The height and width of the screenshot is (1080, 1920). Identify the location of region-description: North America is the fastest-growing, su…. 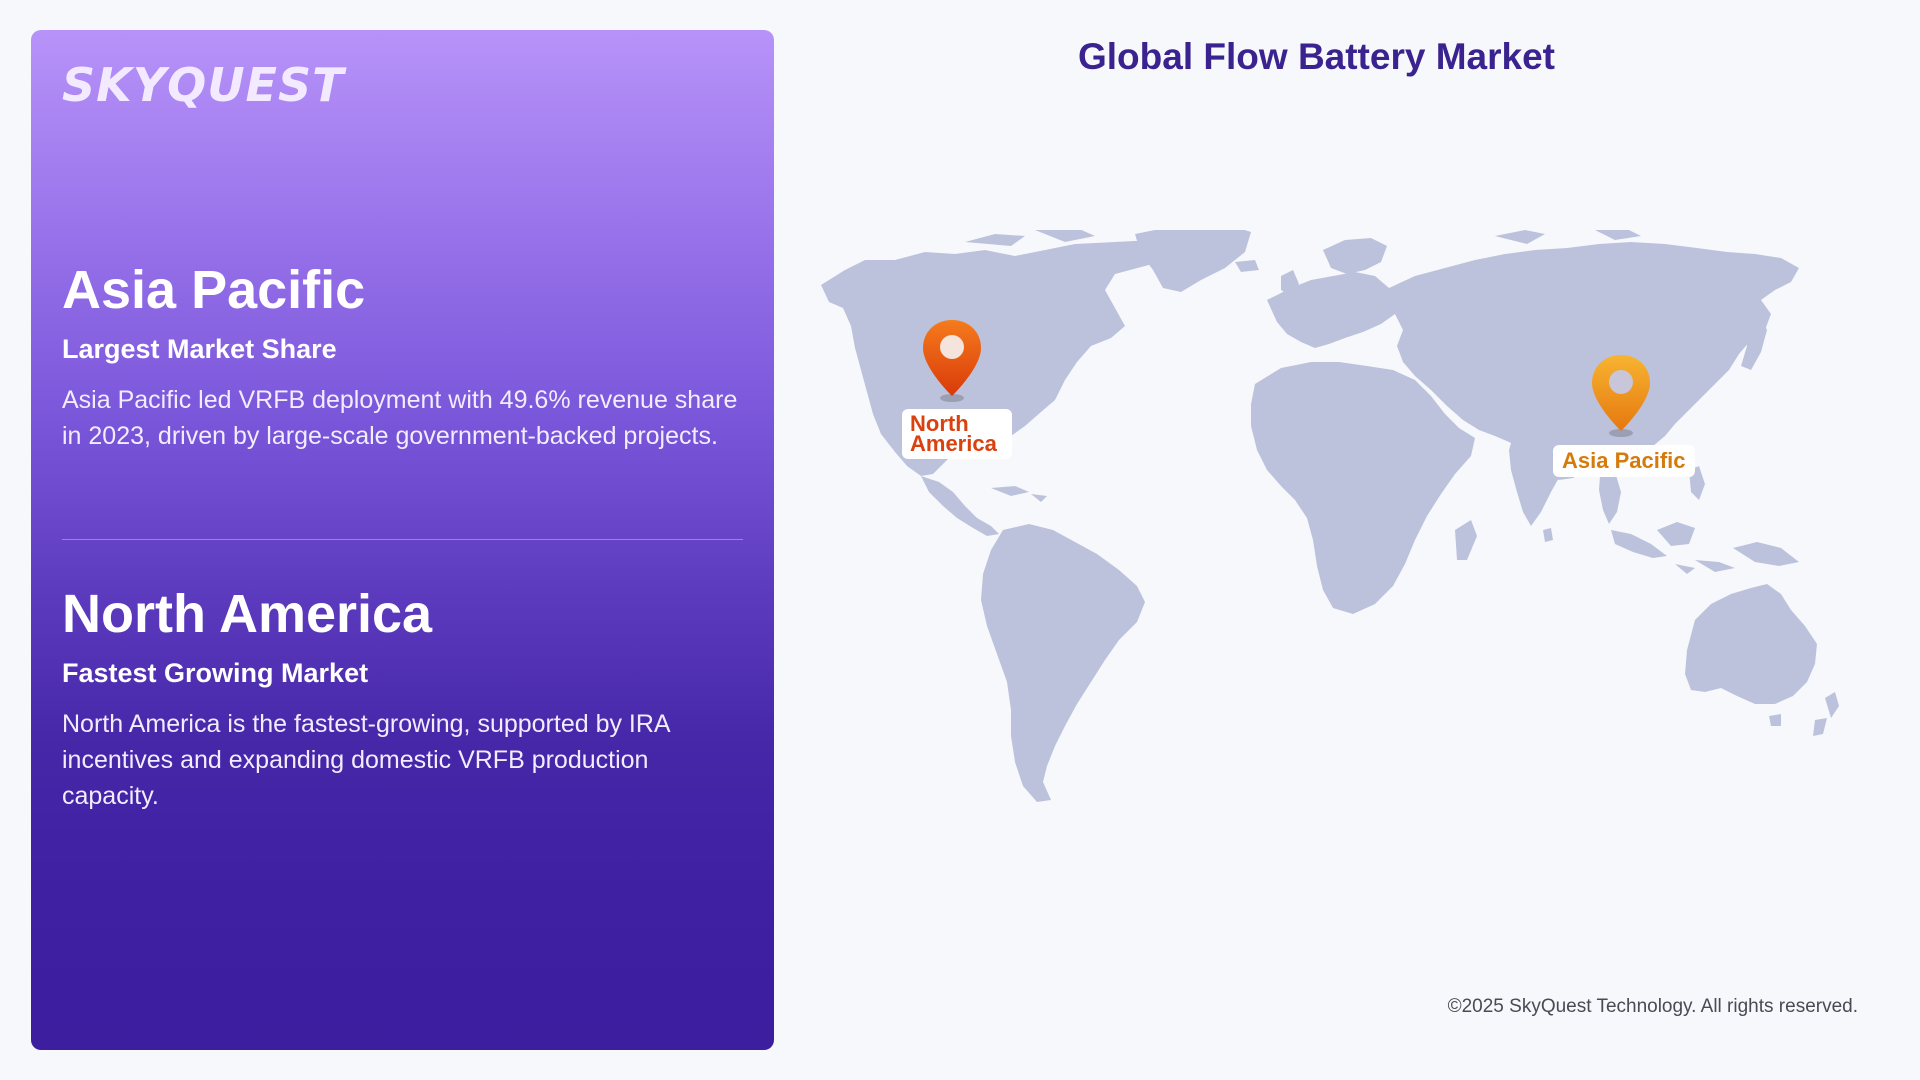
(366, 760).